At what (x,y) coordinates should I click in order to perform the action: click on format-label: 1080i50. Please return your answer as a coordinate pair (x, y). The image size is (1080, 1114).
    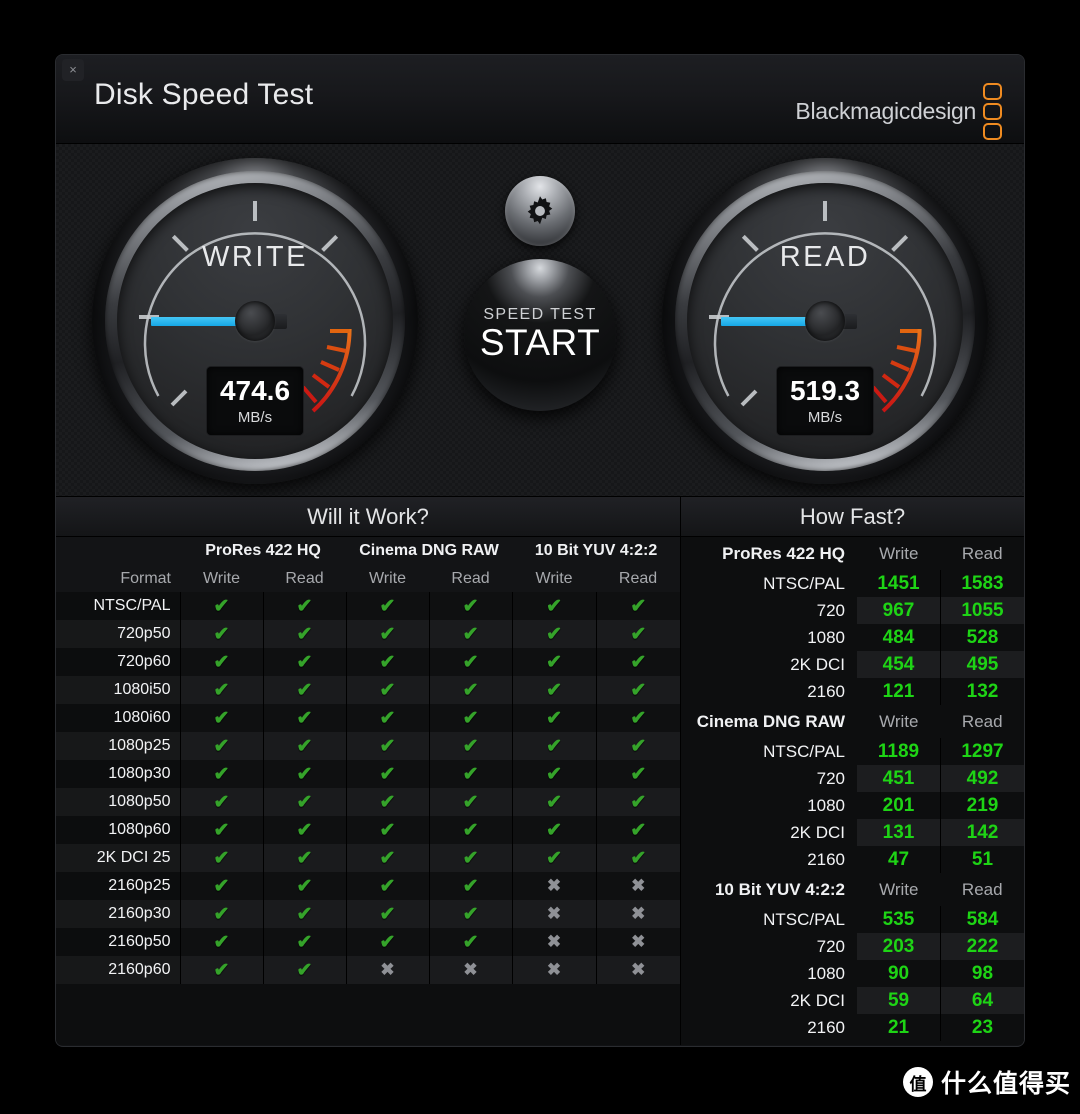
    Looking at the image, I should click on (118, 690).